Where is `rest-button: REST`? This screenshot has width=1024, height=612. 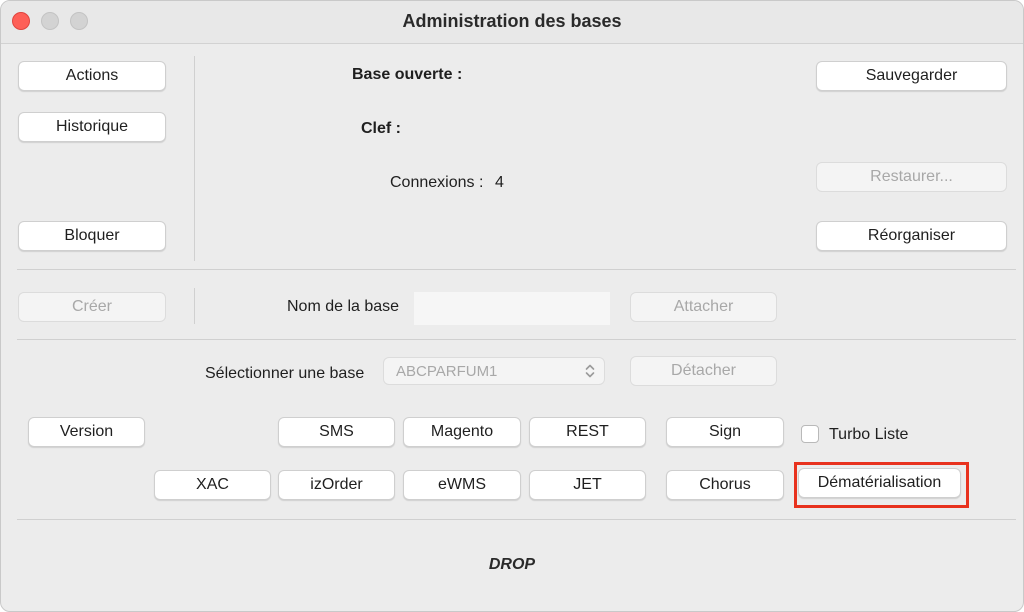 rest-button: REST is located at coordinates (587, 432).